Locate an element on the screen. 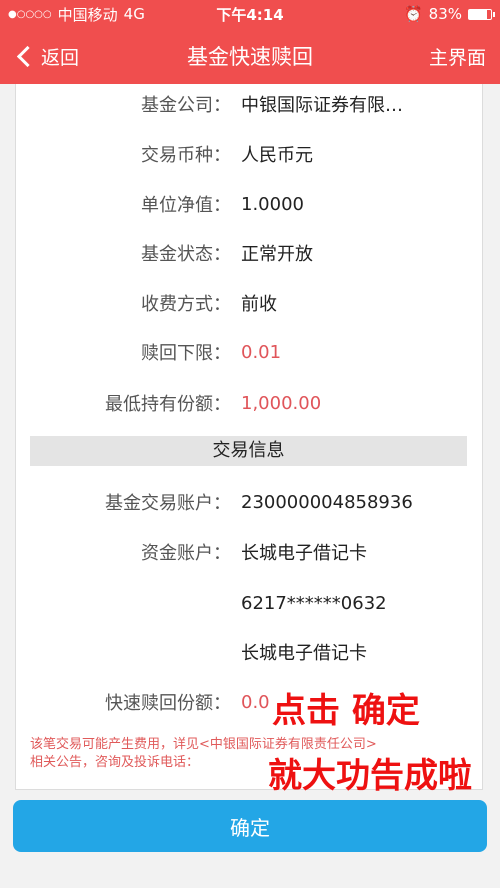  nav-value-row: 单位净值： 1.0000 is located at coordinates (249, 204).